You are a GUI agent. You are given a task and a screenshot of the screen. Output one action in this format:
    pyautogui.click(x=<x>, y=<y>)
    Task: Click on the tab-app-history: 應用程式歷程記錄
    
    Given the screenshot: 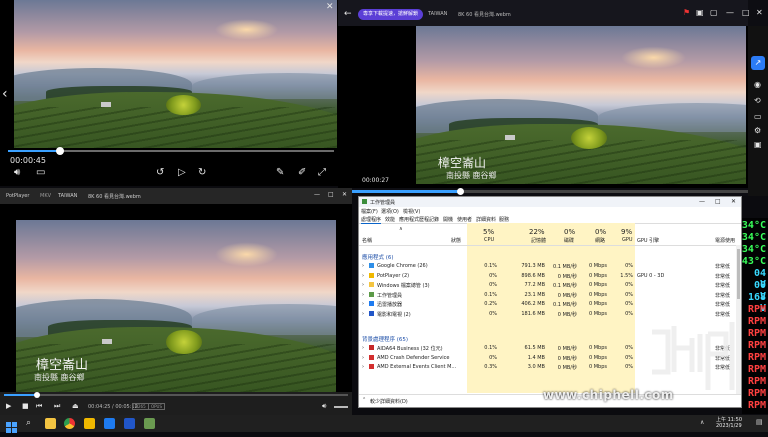 What is the action you would take?
    pyautogui.click(x=419, y=219)
    